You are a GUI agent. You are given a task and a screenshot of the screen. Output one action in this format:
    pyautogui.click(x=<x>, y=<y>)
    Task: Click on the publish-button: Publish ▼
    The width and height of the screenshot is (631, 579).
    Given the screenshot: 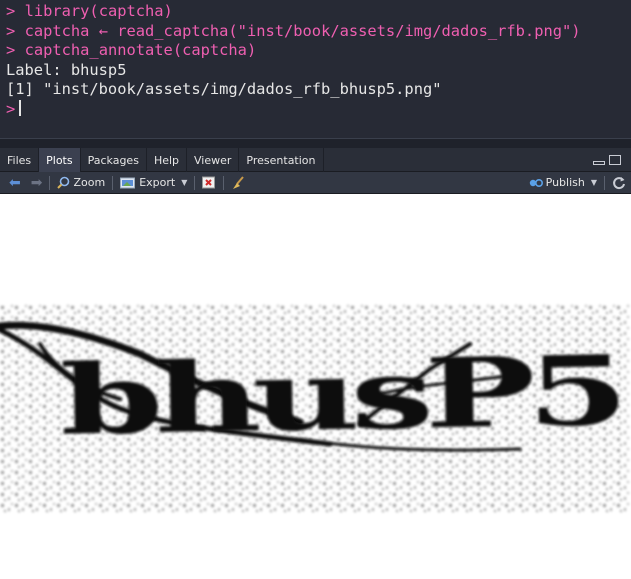 What is the action you would take?
    pyautogui.click(x=563, y=183)
    